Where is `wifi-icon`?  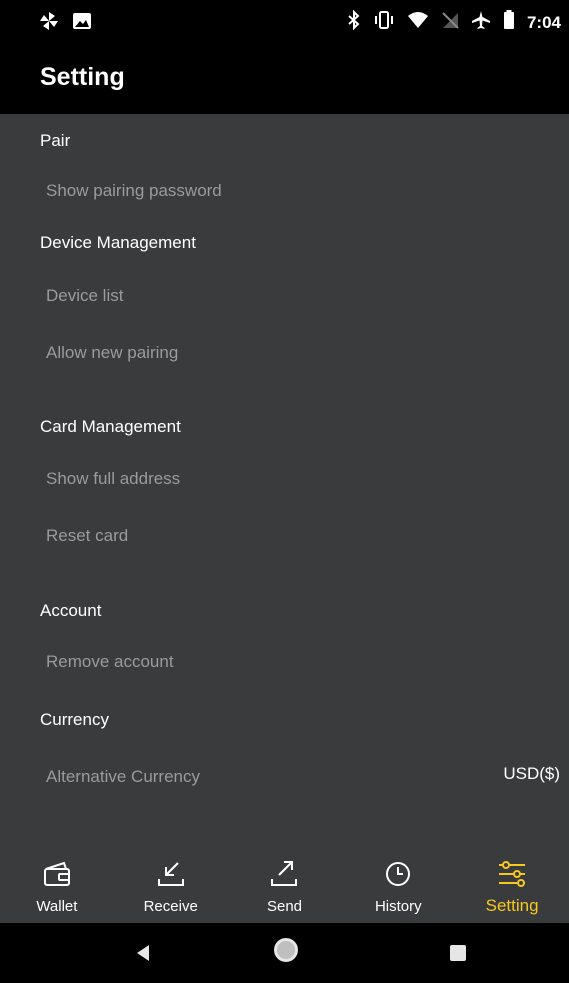 wifi-icon is located at coordinates (418, 22).